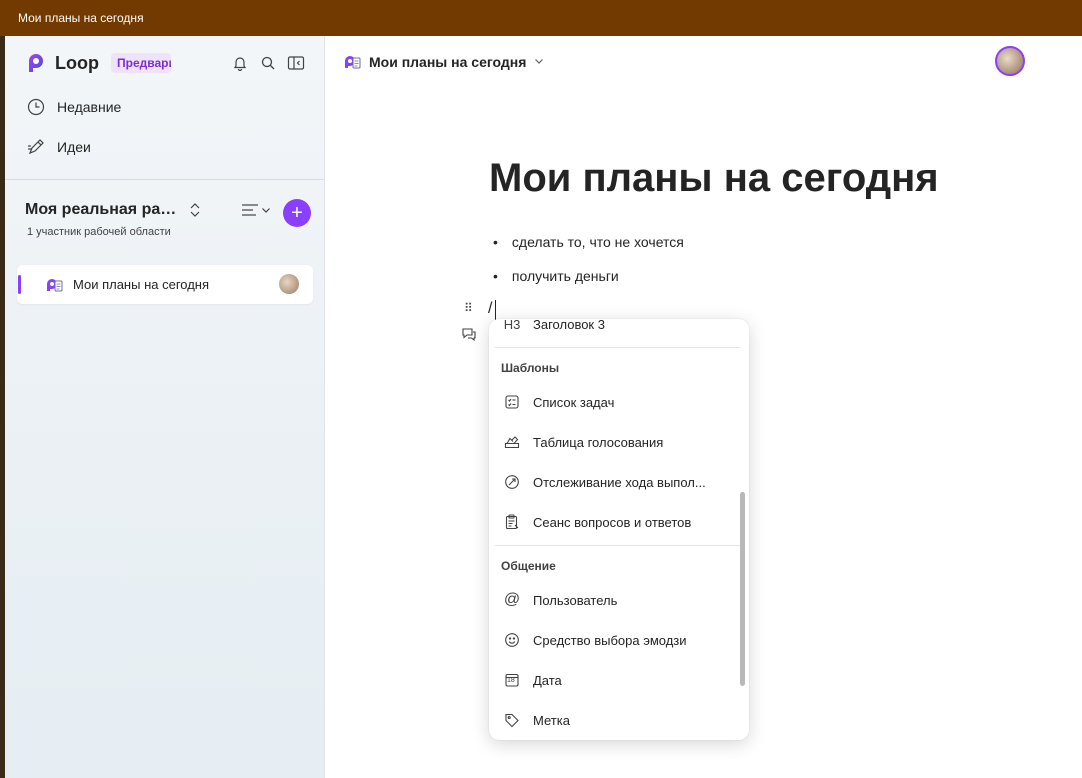 This screenshot has width=1082, height=778. I want to click on workspace-title: Моя реальная рабочая область, so click(105, 210).